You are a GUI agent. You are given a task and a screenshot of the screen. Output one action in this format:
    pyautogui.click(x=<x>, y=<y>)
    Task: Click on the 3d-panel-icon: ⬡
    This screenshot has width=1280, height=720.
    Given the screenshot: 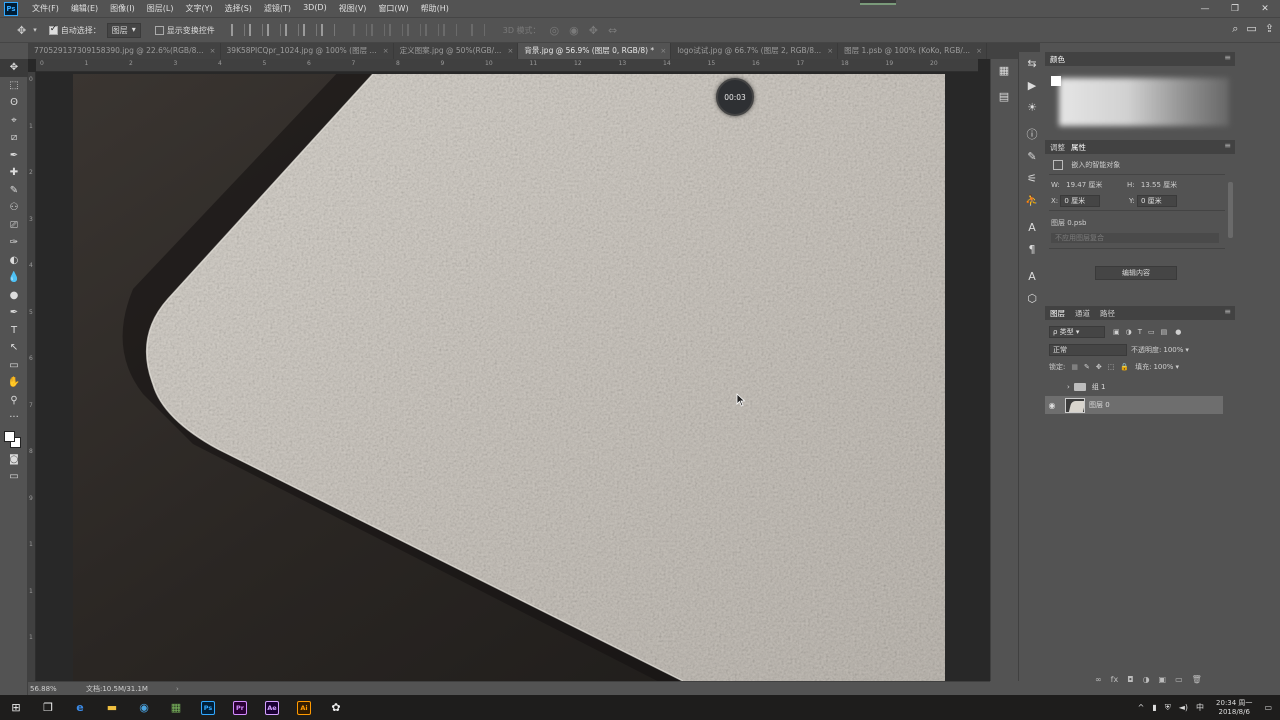 What is the action you would take?
    pyautogui.click(x=1032, y=298)
    